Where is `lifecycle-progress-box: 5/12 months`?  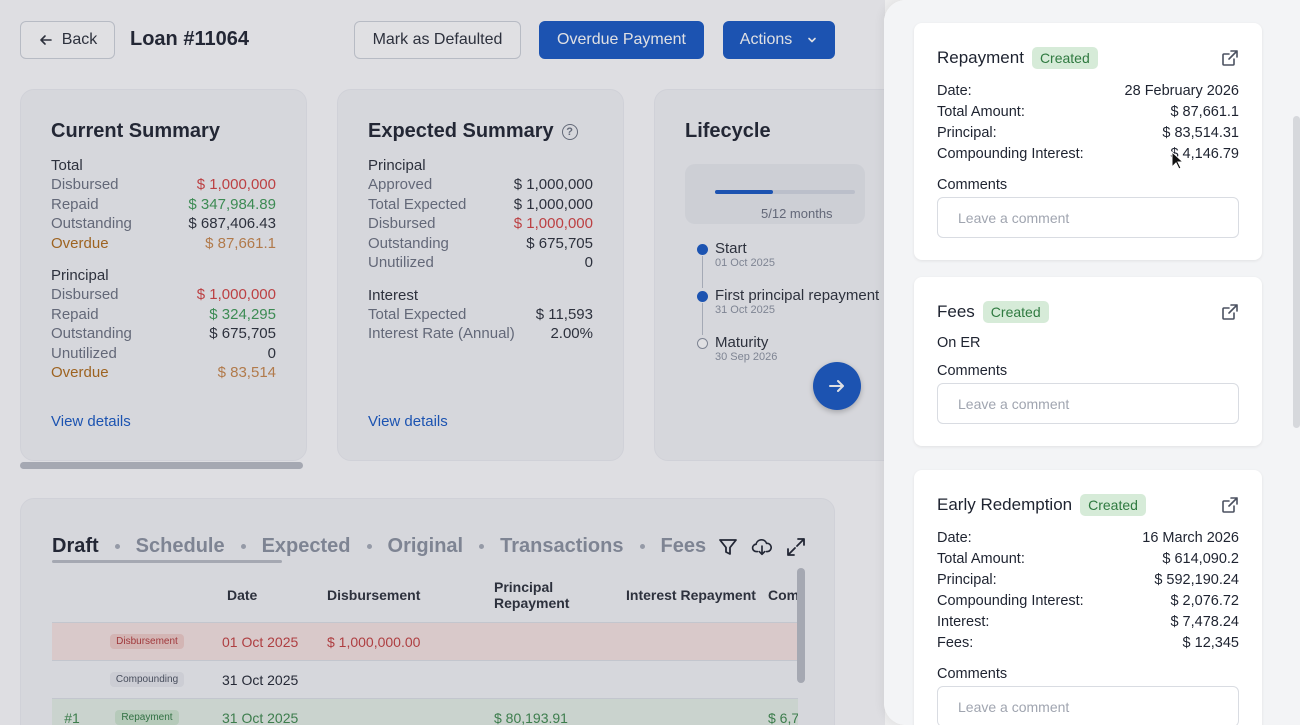 lifecycle-progress-box: 5/12 months is located at coordinates (775, 194).